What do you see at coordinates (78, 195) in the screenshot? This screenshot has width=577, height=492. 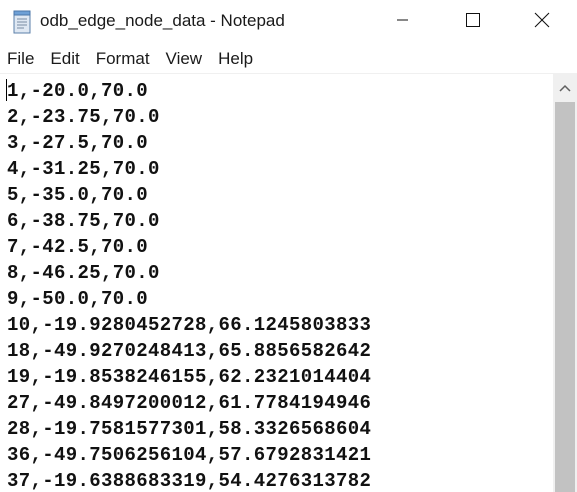 I see `text-line: 5,-35.0,70.0` at bounding box center [78, 195].